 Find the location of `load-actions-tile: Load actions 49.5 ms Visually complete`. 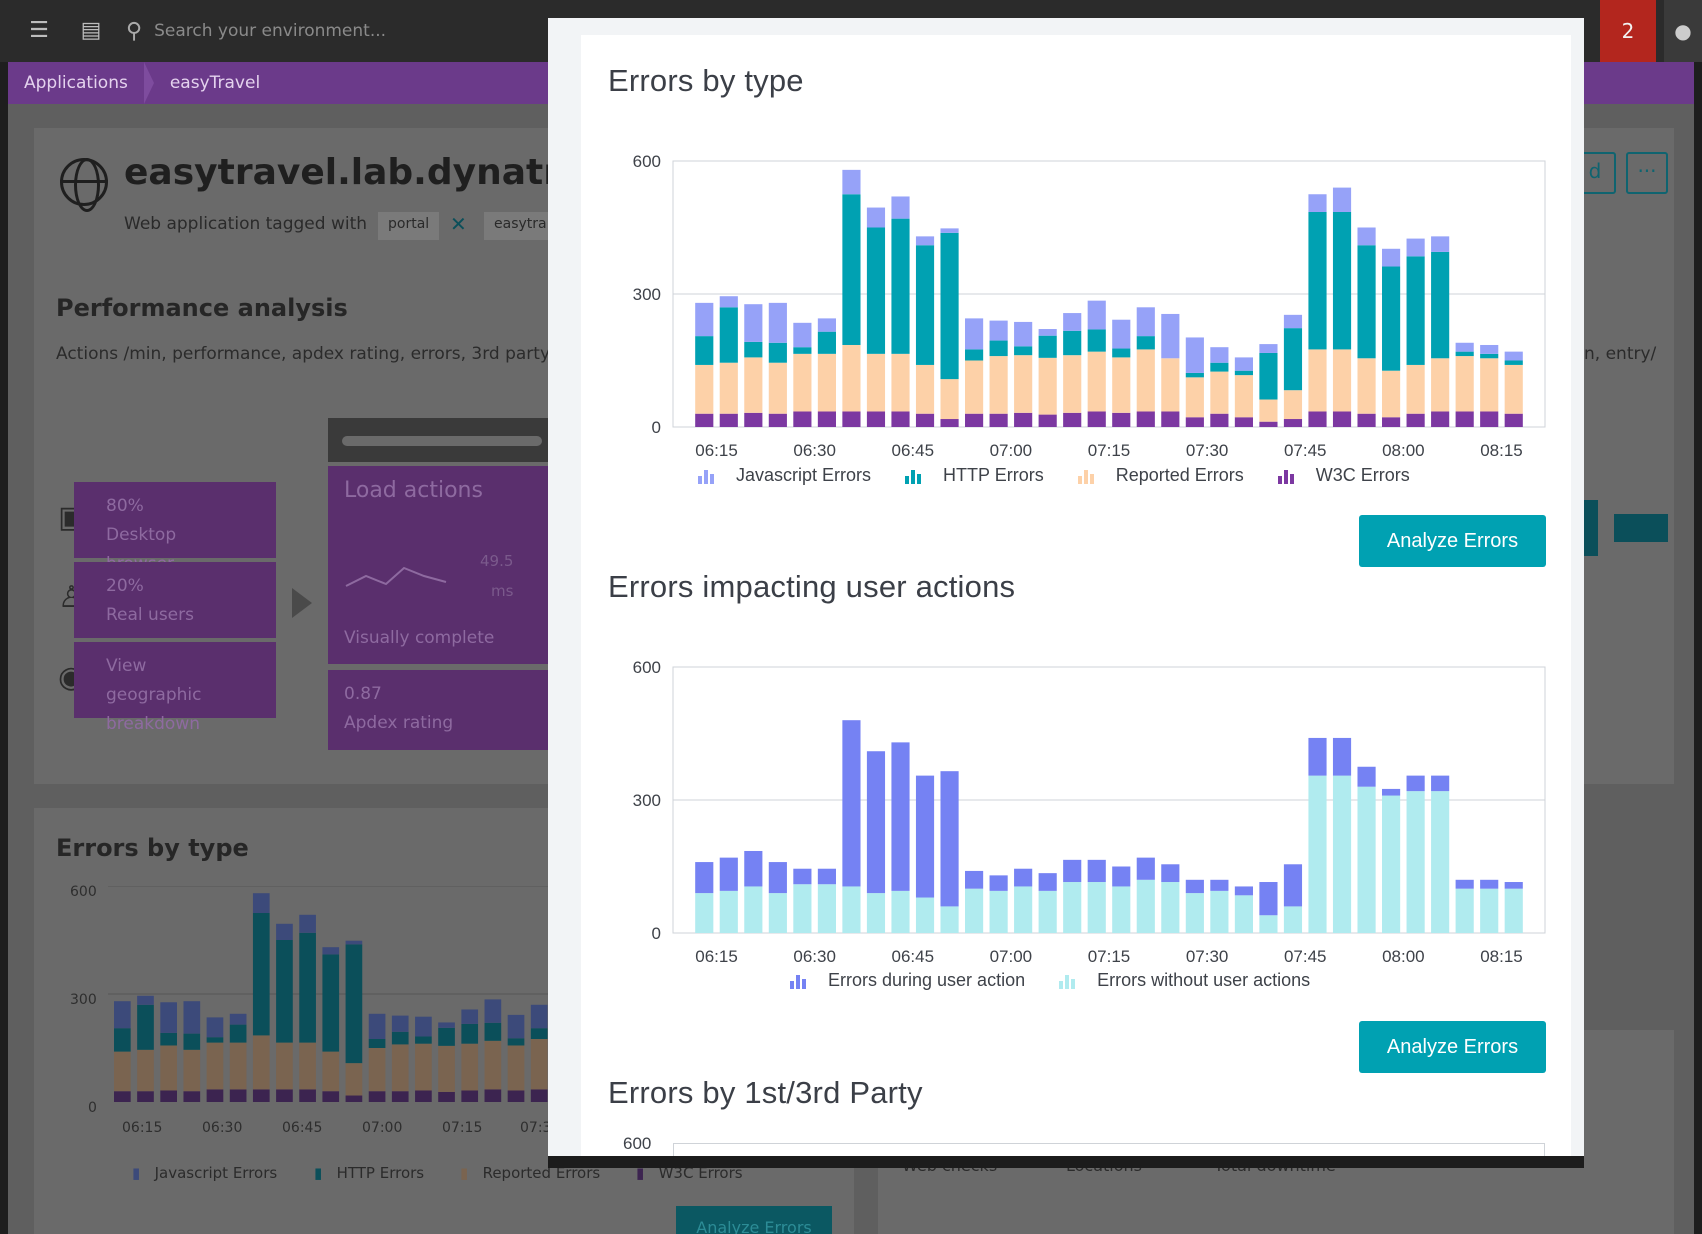

load-actions-tile: Load actions 49.5 ms Visually complete is located at coordinates (438, 565).